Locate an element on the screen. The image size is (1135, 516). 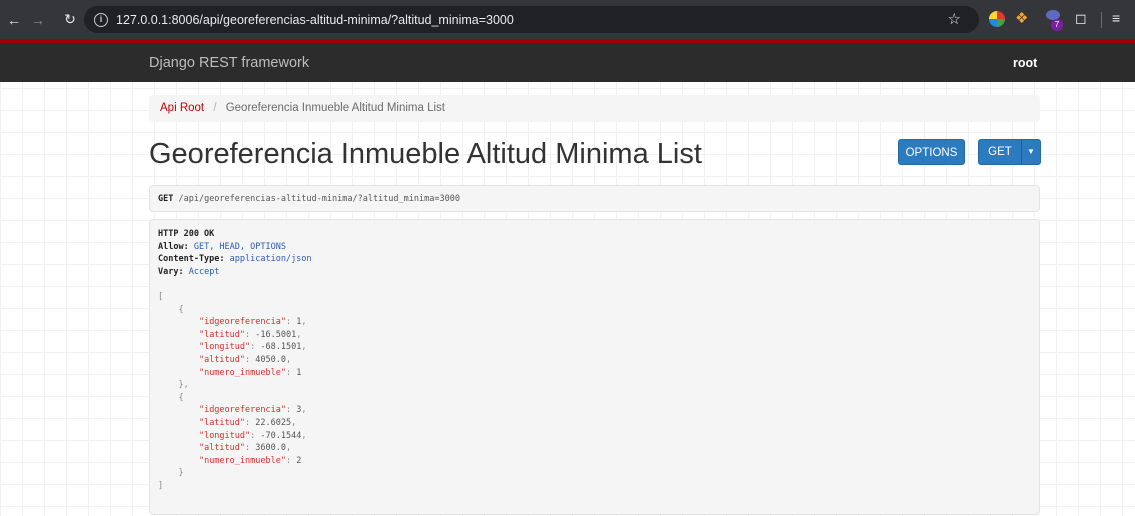
header-key: Allow: is located at coordinates (173, 246).